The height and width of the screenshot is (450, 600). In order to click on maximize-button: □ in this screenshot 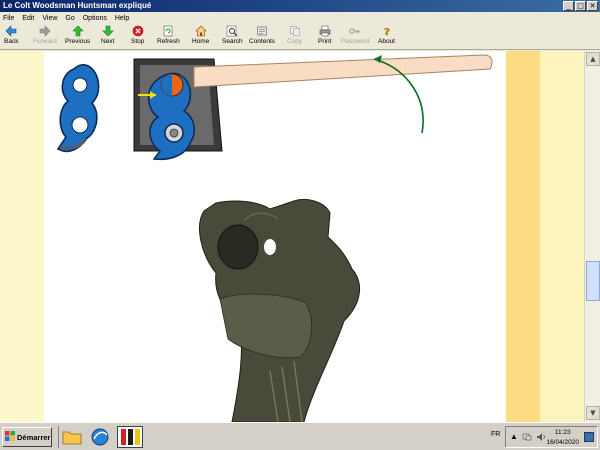, I will do `click(580, 6)`.